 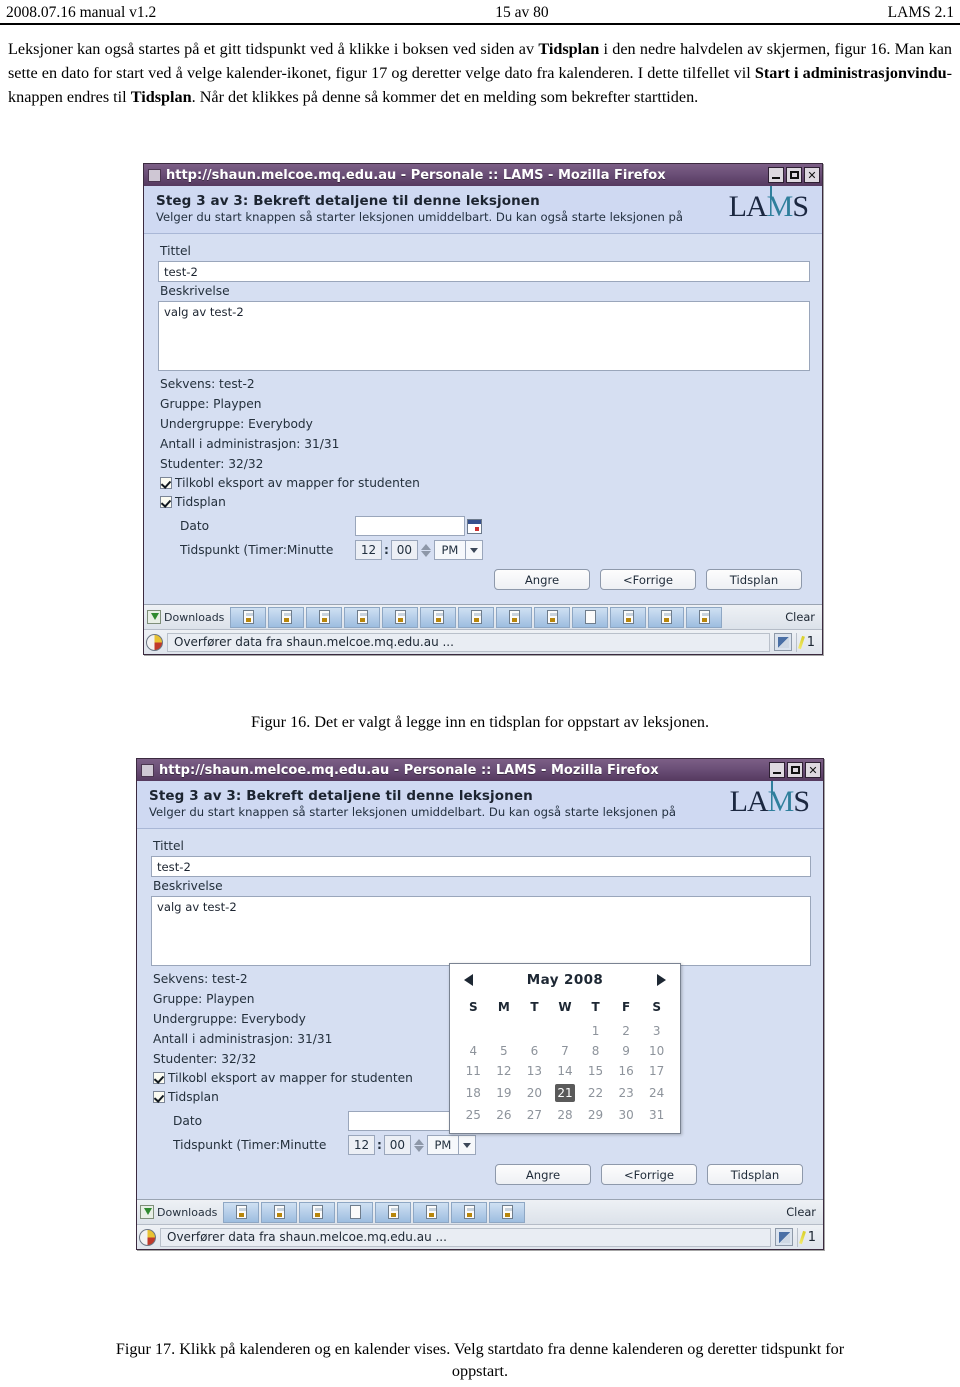 What do you see at coordinates (656, 1071) in the screenshot?
I see `calendar-day: 17` at bounding box center [656, 1071].